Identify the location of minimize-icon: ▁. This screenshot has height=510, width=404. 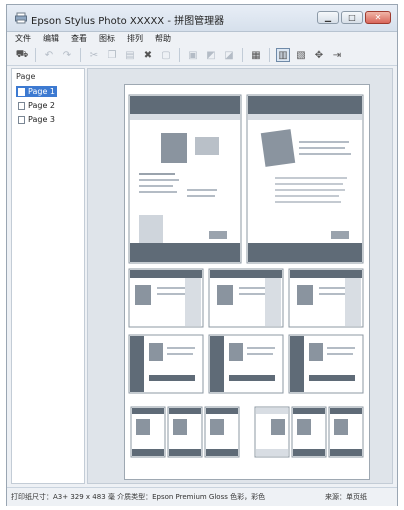
(328, 17).